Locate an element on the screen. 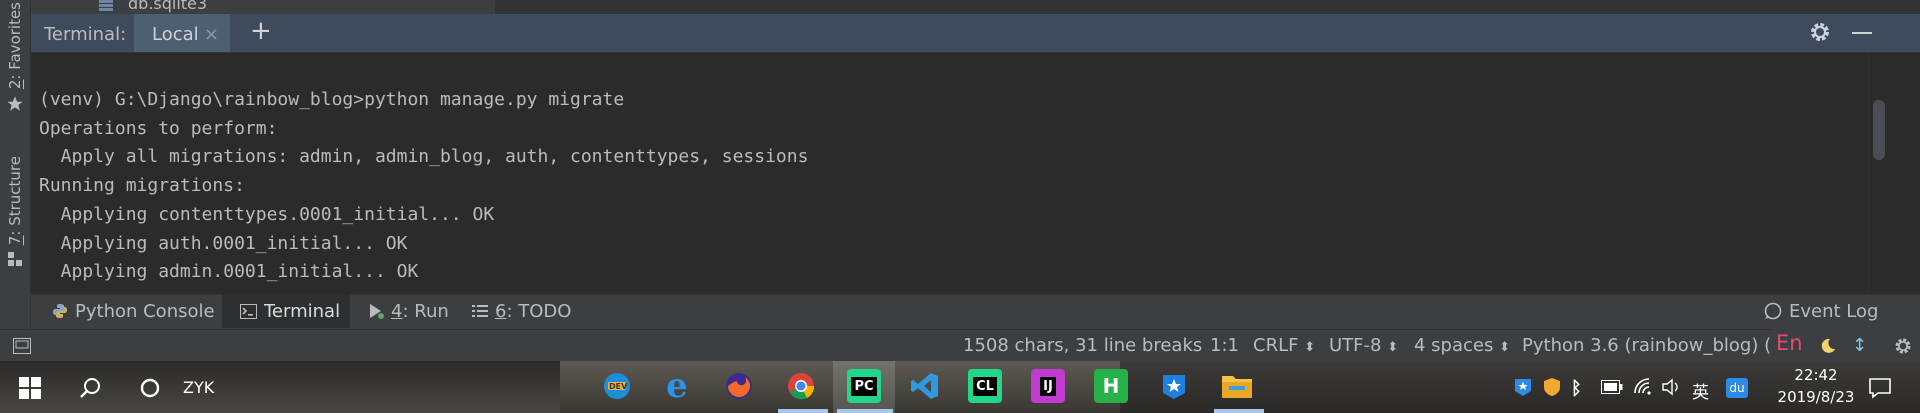  tab-event-log: Event Log is located at coordinates (1821, 311).